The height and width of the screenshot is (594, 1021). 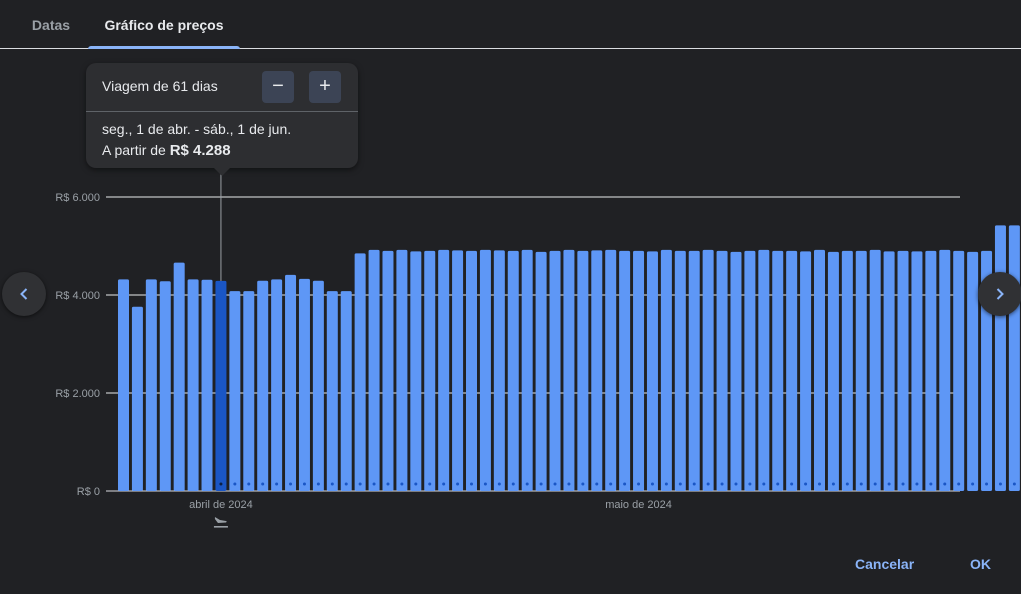 What do you see at coordinates (999, 294) in the screenshot?
I see `next-button` at bounding box center [999, 294].